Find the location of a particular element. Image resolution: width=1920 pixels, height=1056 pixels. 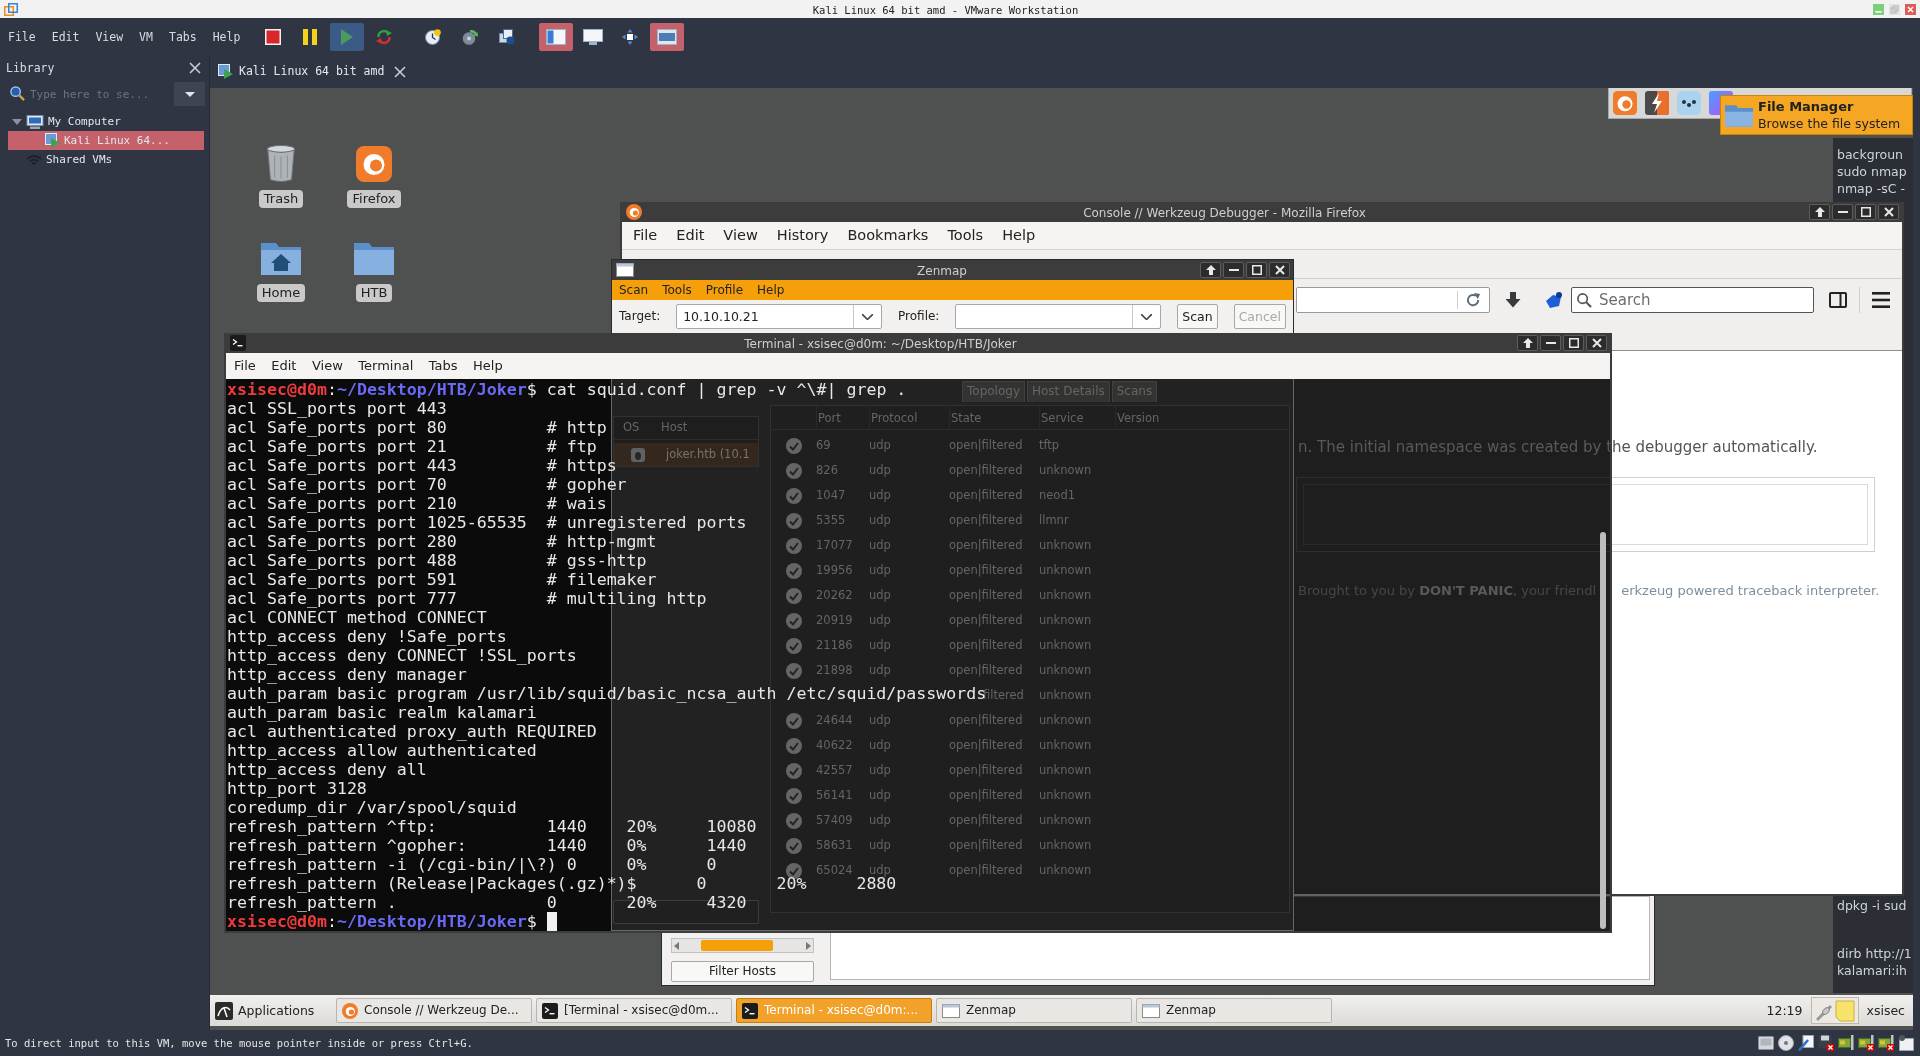

desktop-shortcut: Firefox is located at coordinates (374, 176).